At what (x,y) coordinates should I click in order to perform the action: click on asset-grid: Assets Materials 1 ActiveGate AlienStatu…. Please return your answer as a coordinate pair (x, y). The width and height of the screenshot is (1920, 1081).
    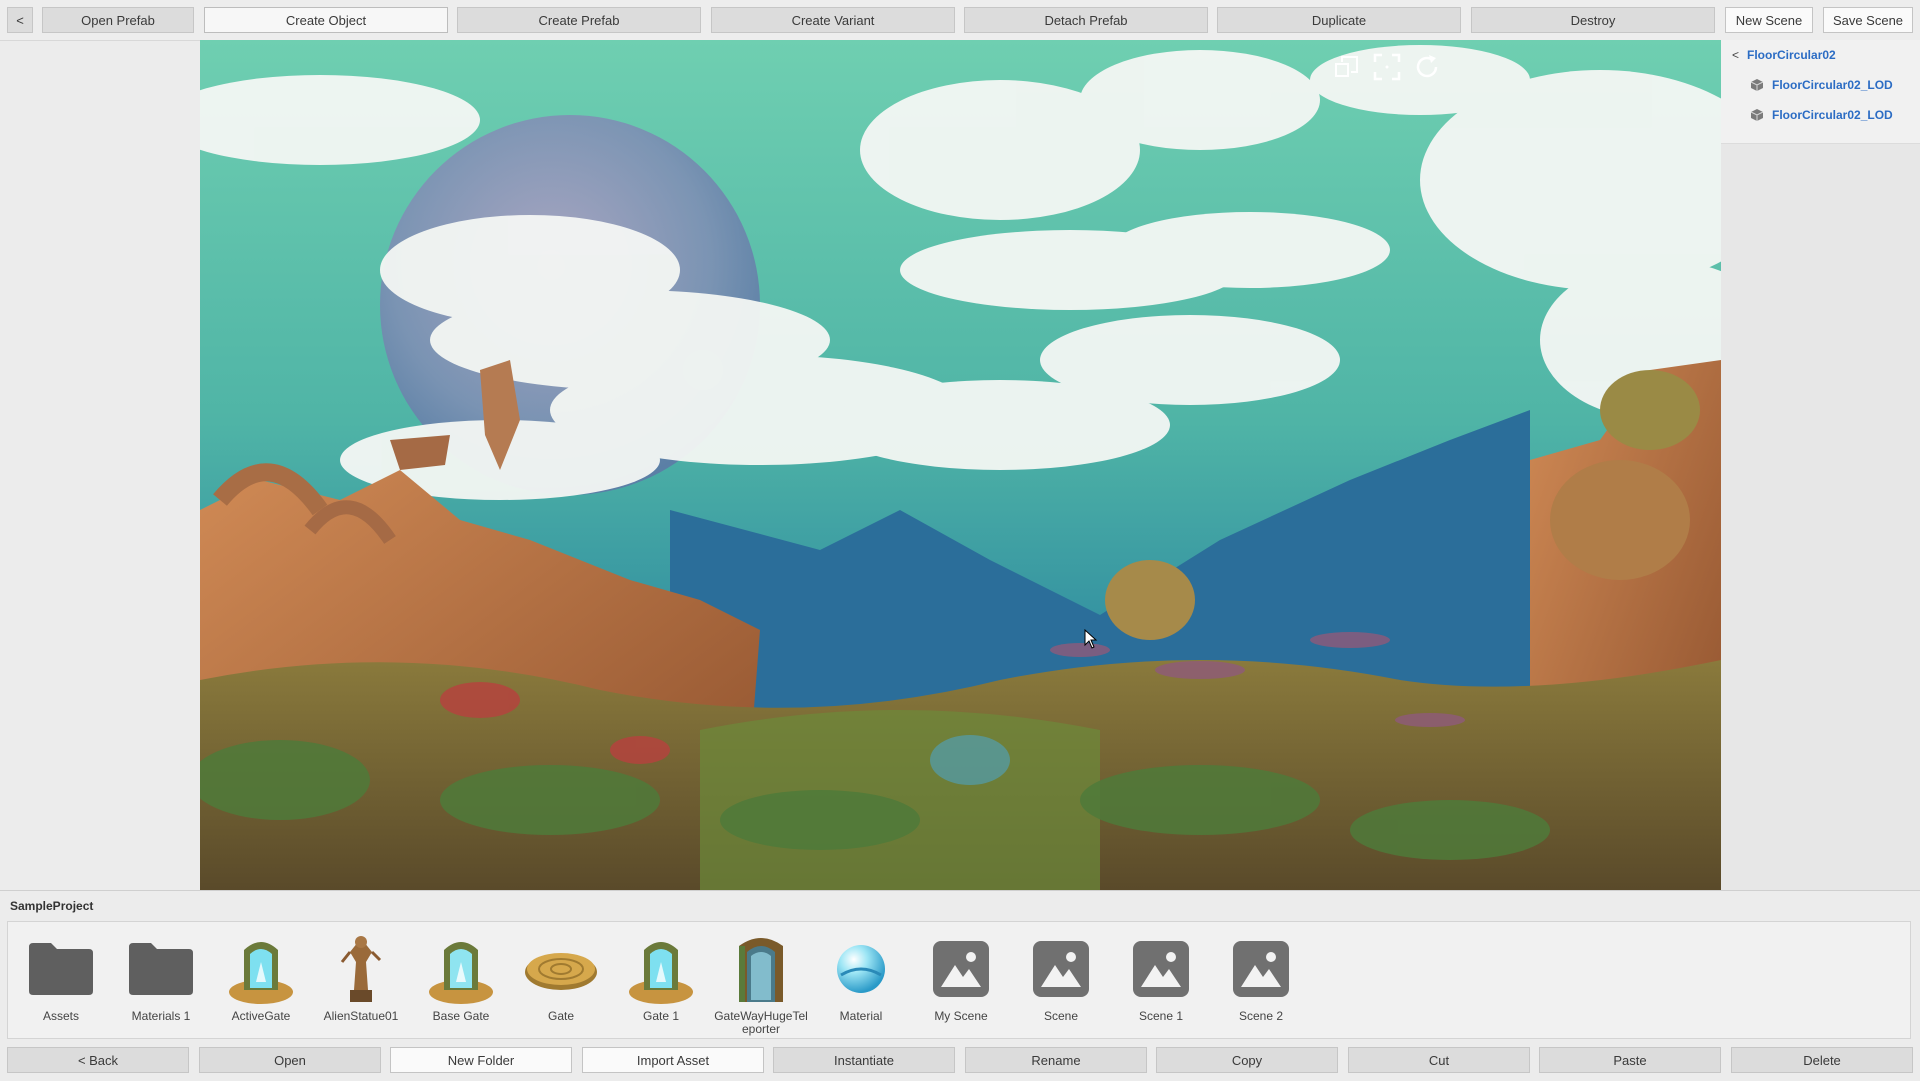
    Looking at the image, I should click on (959, 980).